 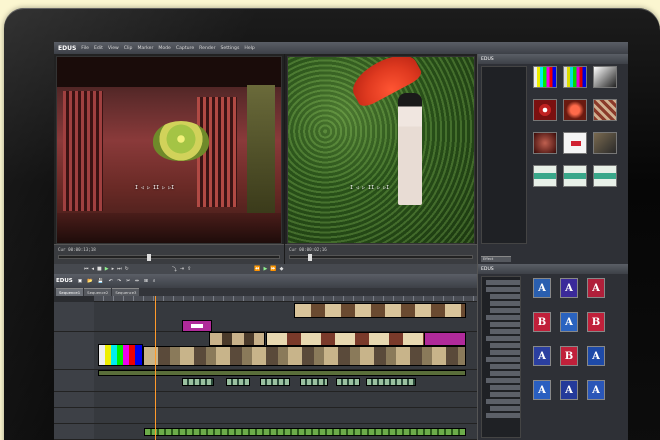 I want to click on stop-icon: ■, so click(x=99, y=269).